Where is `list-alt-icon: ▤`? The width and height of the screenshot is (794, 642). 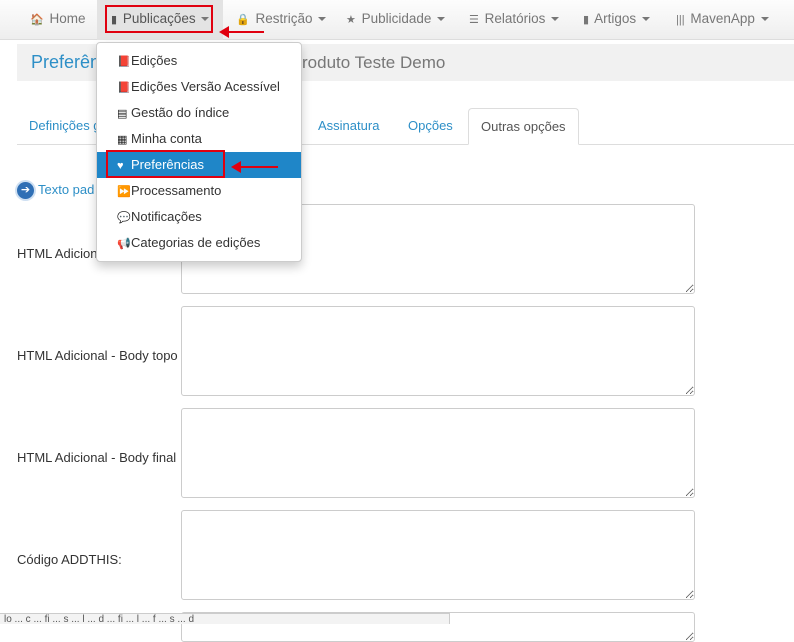 list-alt-icon: ▤ is located at coordinates (122, 114).